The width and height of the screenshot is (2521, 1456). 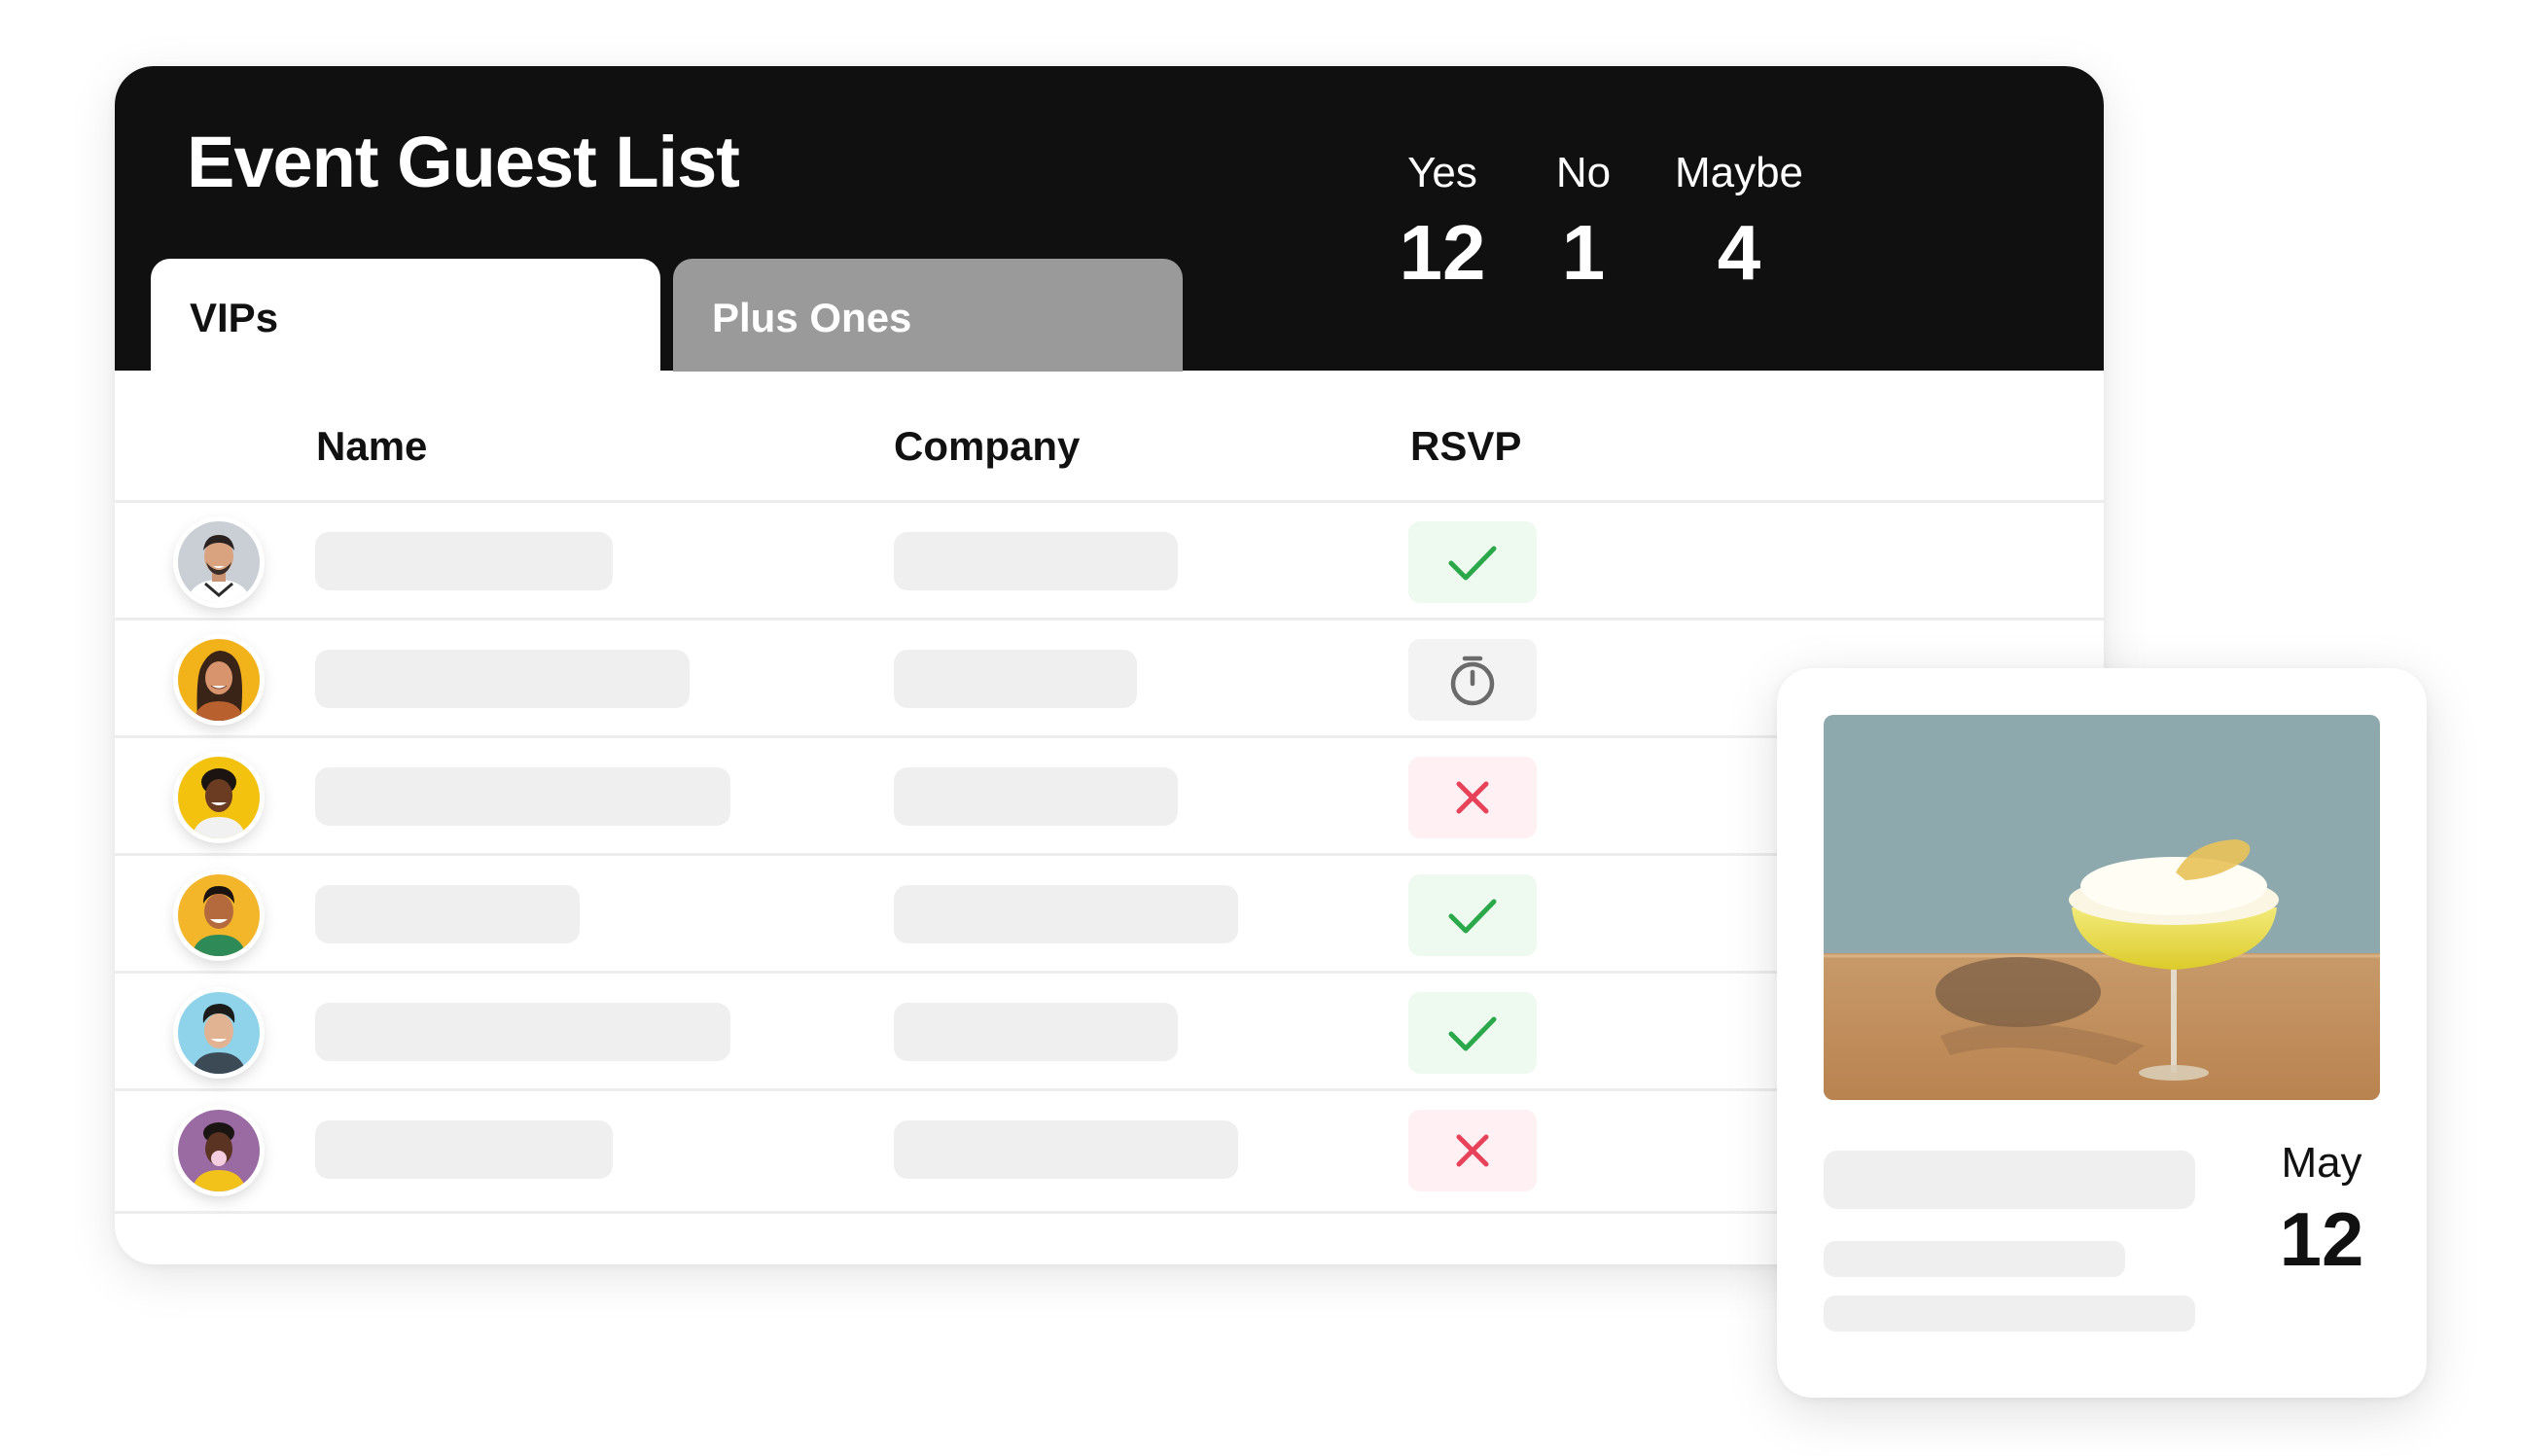 I want to click on stat-no-count: 1, so click(x=1583, y=252).